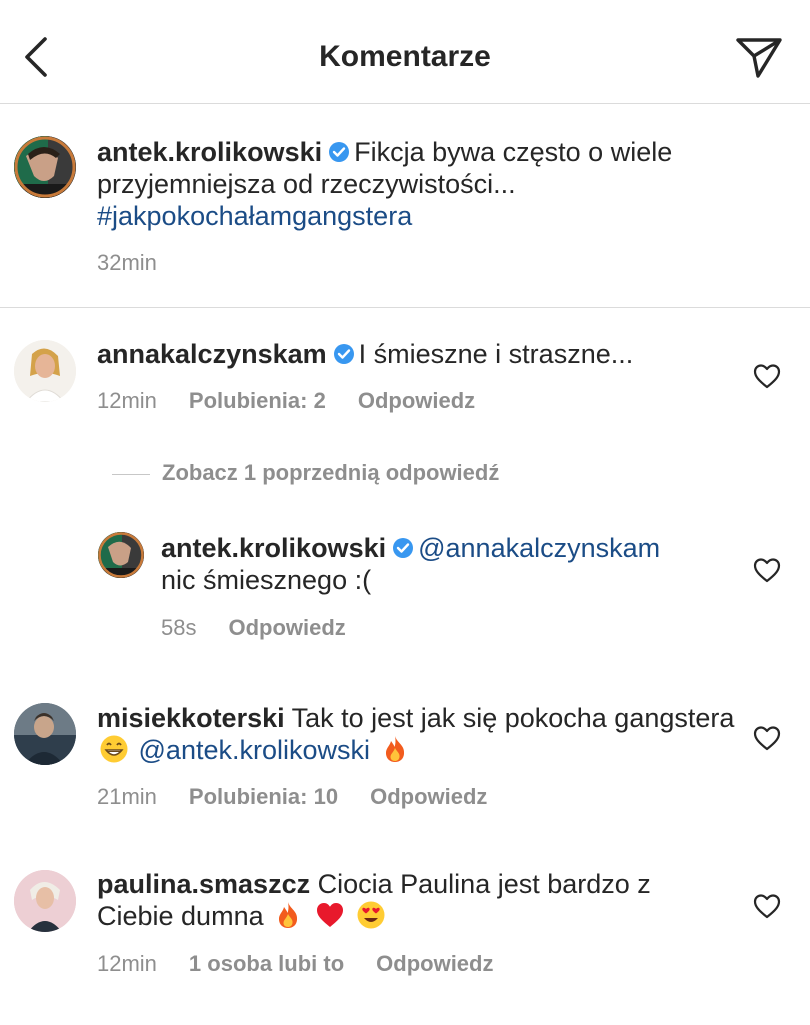 The height and width of the screenshot is (1025, 810). Describe the element at coordinates (127, 796) in the screenshot. I see `timestamp: 21min` at that location.